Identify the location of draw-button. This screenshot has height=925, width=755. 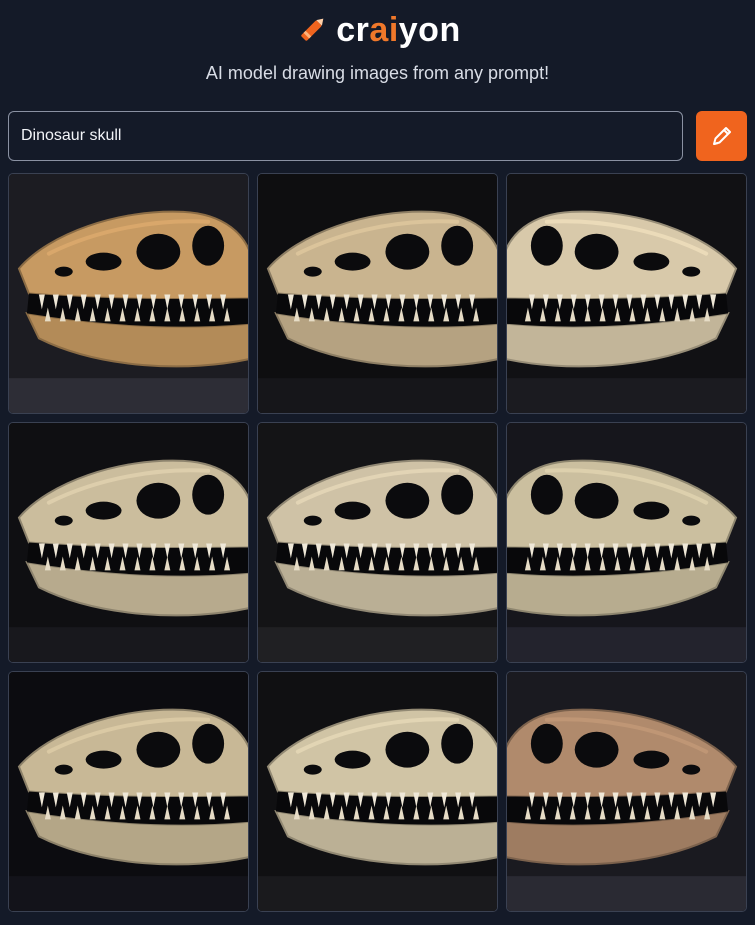
(721, 136).